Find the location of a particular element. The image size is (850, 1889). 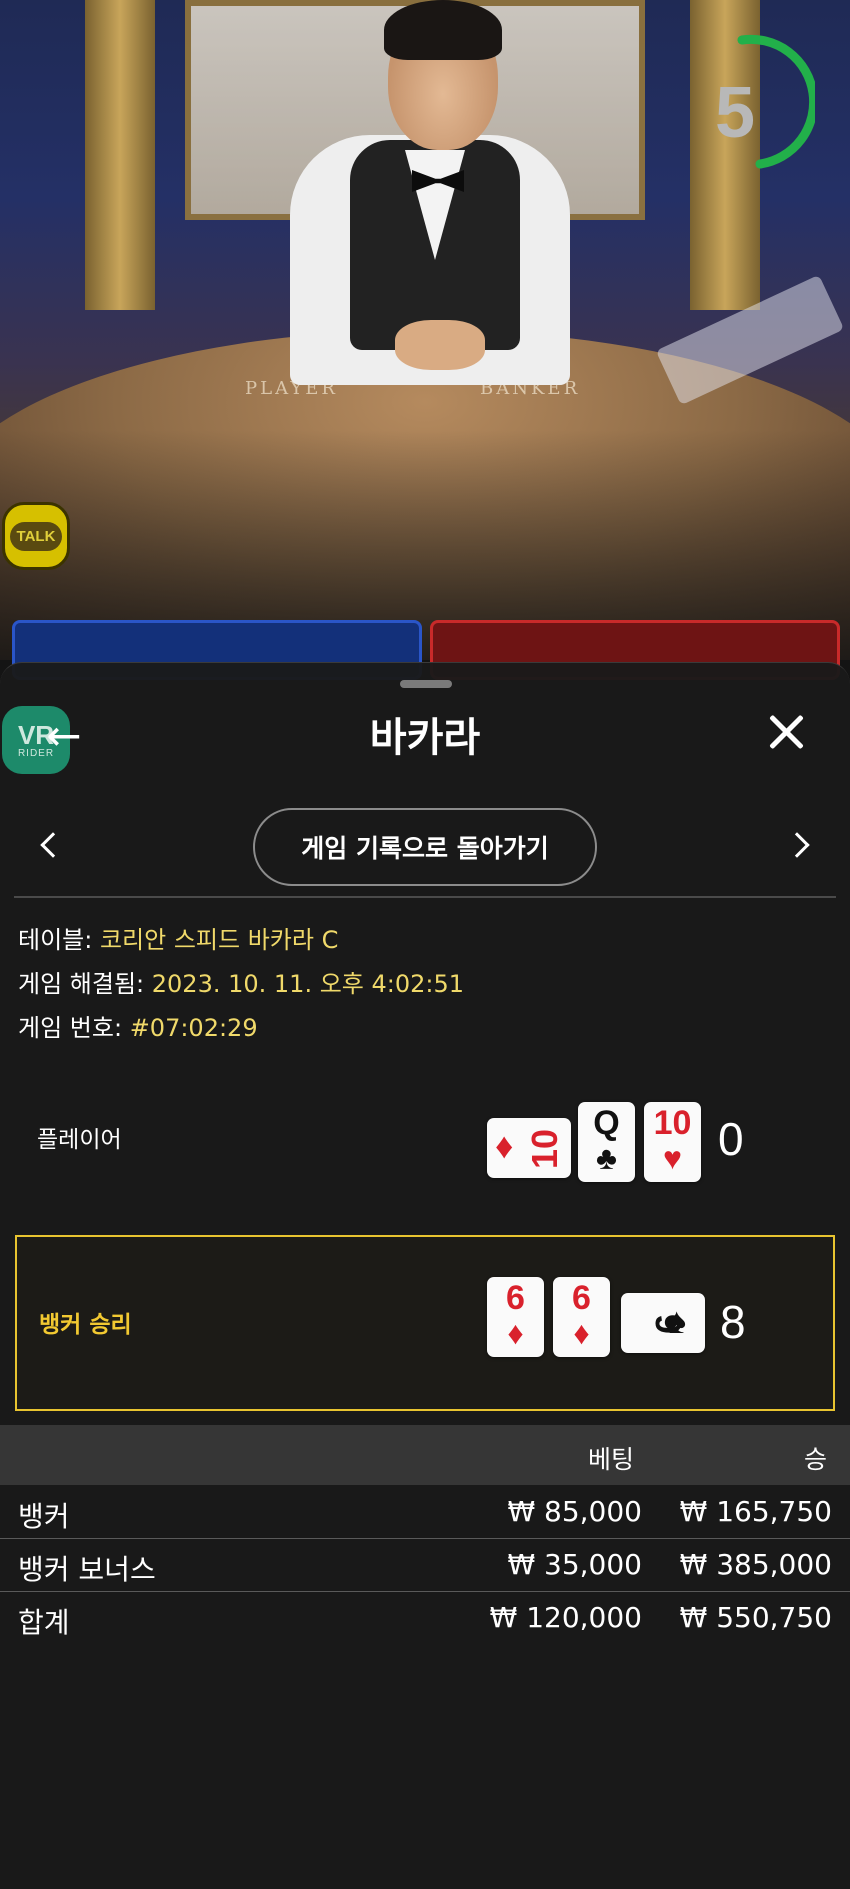

total-bet: ₩ 120,000 is located at coordinates (565, 1617).